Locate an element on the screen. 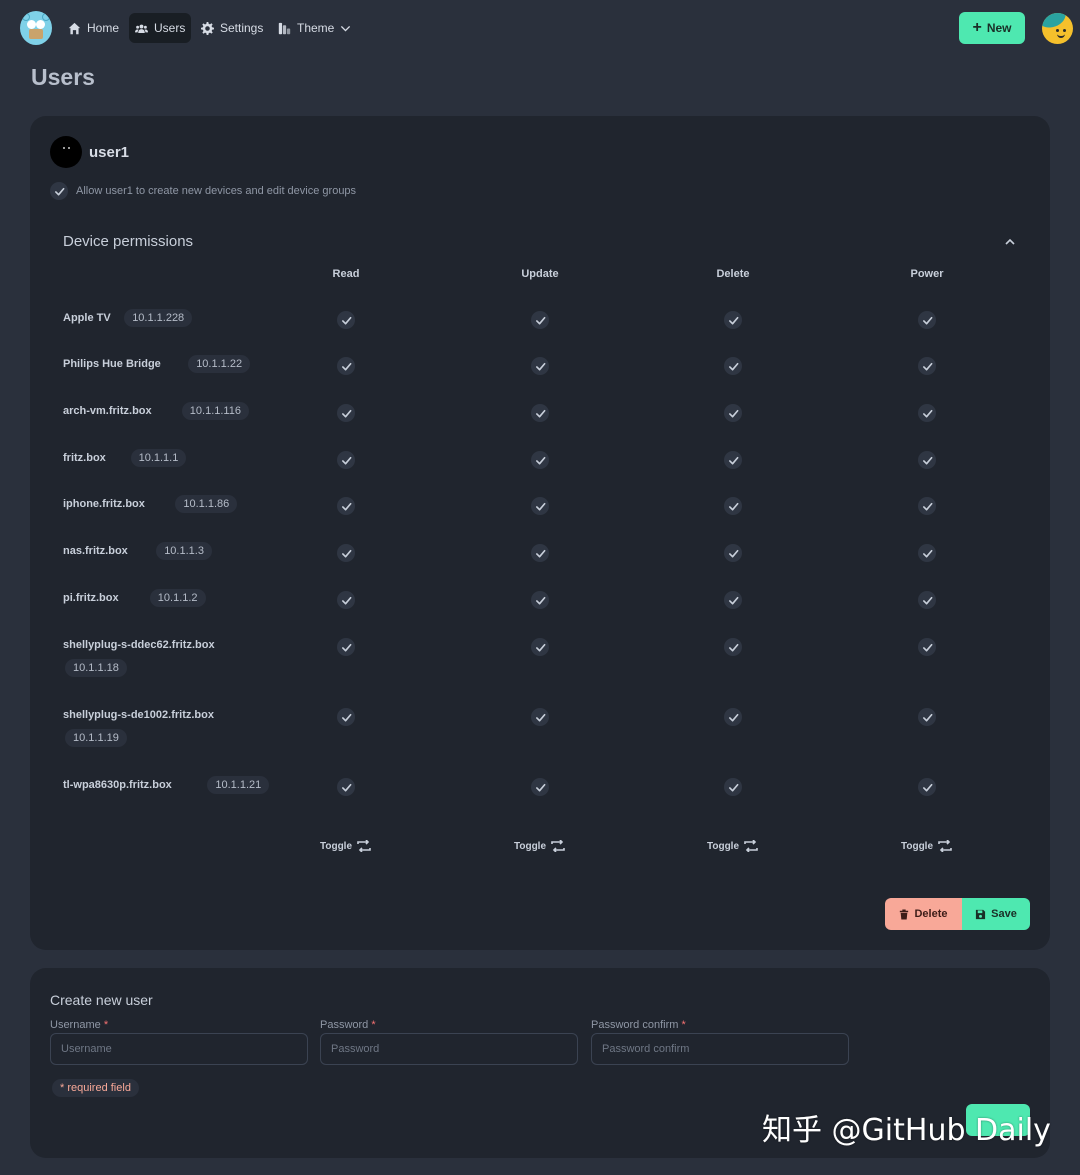 The width and height of the screenshot is (1080, 1175). column-header-power: Power is located at coordinates (927, 274).